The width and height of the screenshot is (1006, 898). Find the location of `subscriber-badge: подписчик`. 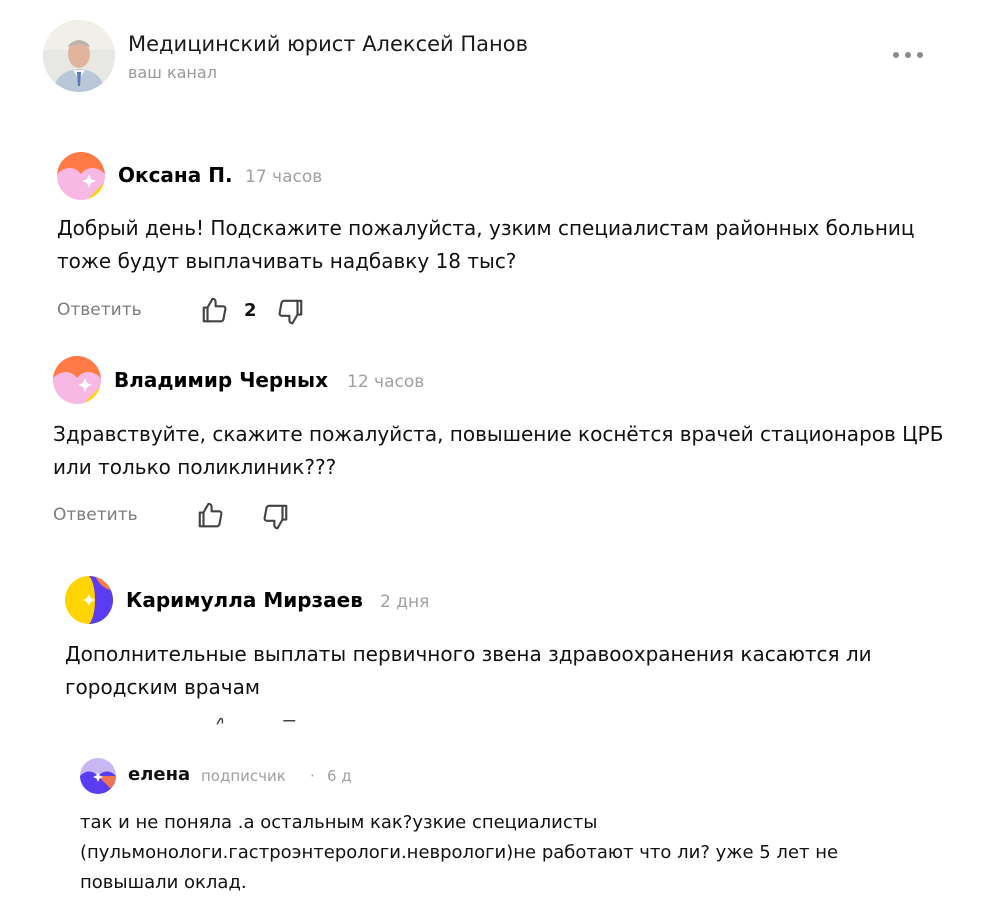

subscriber-badge: подписчик is located at coordinates (243, 776).